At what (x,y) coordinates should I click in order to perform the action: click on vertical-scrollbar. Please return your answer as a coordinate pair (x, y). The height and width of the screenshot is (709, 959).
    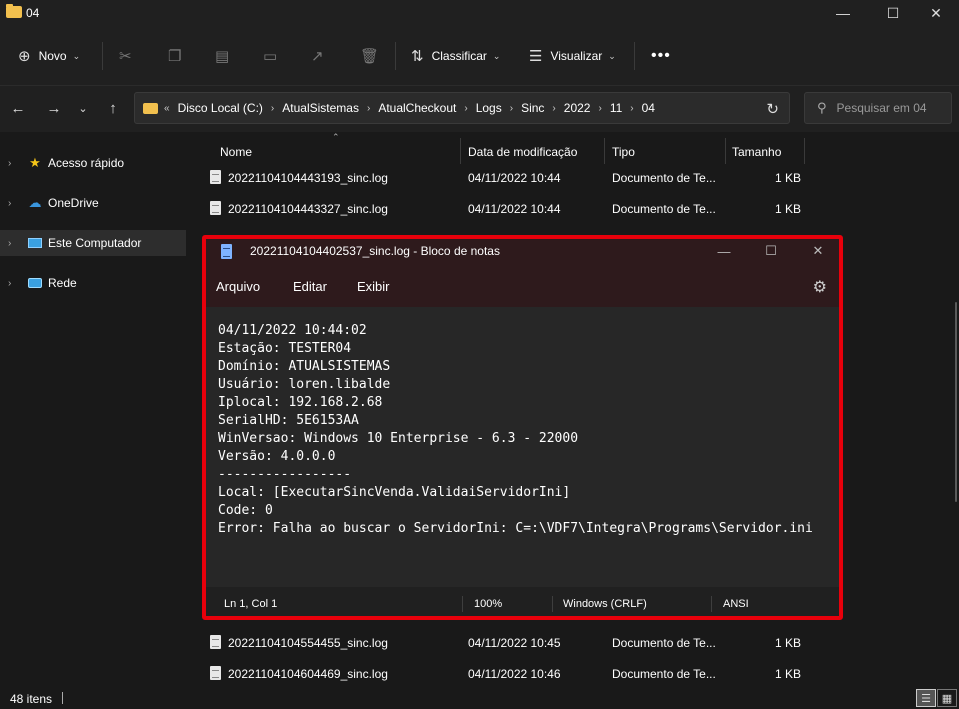
    Looking at the image, I should click on (956, 402).